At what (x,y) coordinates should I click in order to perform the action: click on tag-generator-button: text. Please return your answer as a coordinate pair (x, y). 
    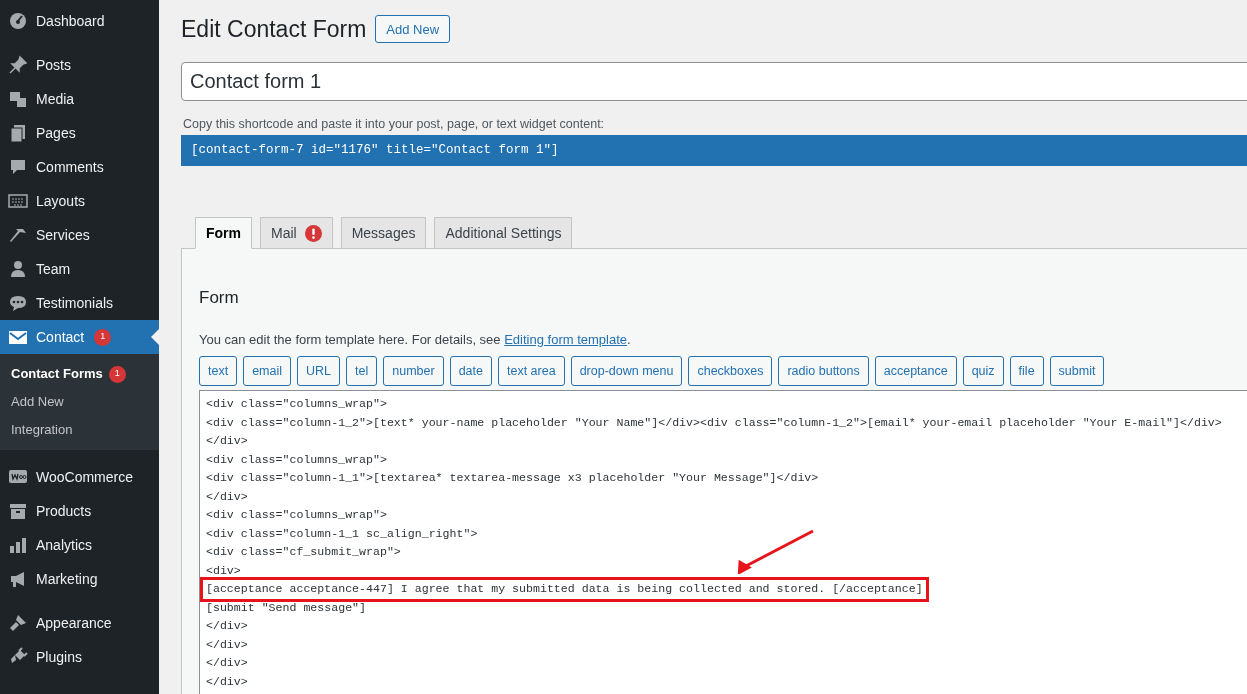
    Looking at the image, I should click on (218, 371).